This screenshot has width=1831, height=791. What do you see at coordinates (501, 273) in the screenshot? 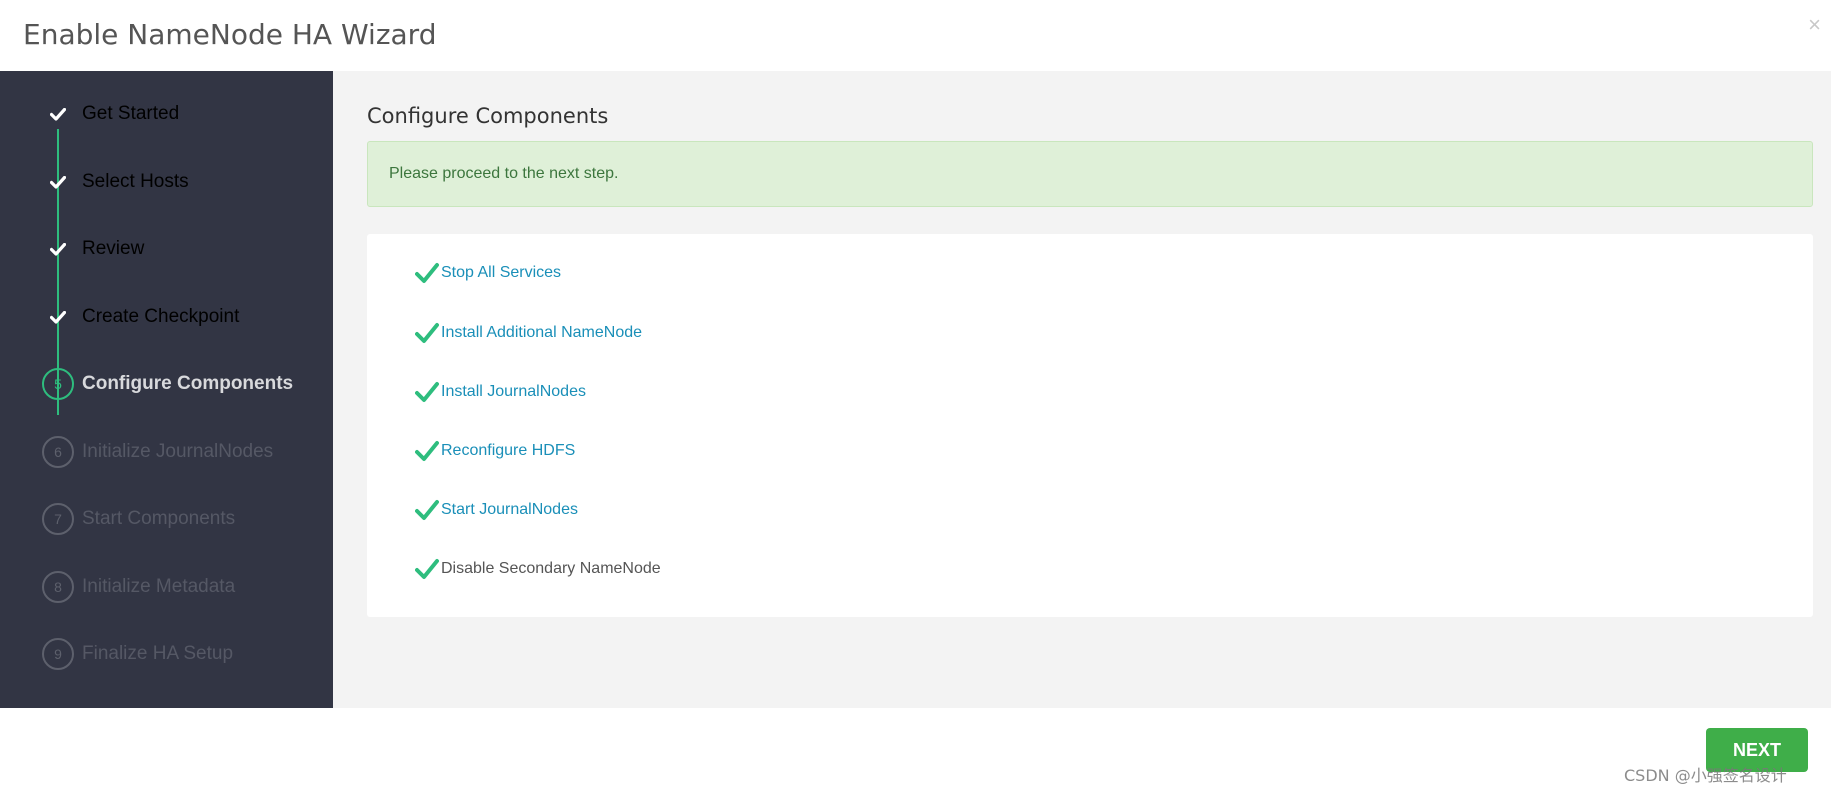
I see `task-link: Stop All Services` at bounding box center [501, 273].